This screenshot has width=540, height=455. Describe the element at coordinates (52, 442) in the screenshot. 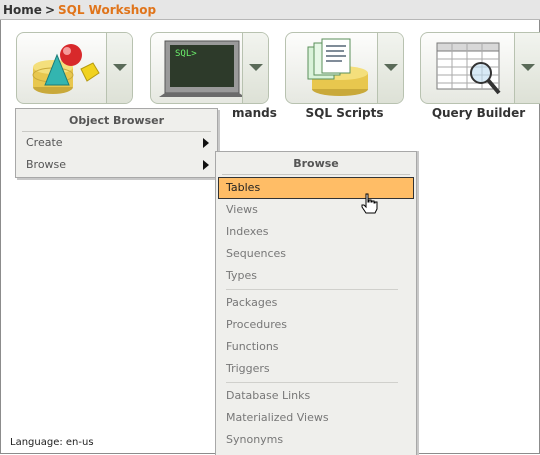

I see `language-indicator: Language: en-us` at that location.